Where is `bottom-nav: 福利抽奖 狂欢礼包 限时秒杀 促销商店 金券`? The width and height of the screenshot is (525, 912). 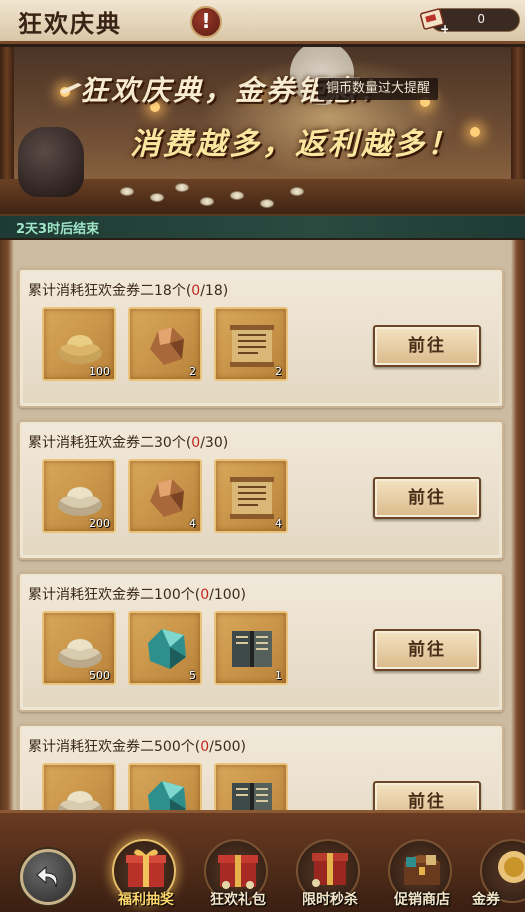 bottom-nav: 福利抽奖 狂欢礼包 限时秒杀 促销商店 金券 is located at coordinates (262, 861).